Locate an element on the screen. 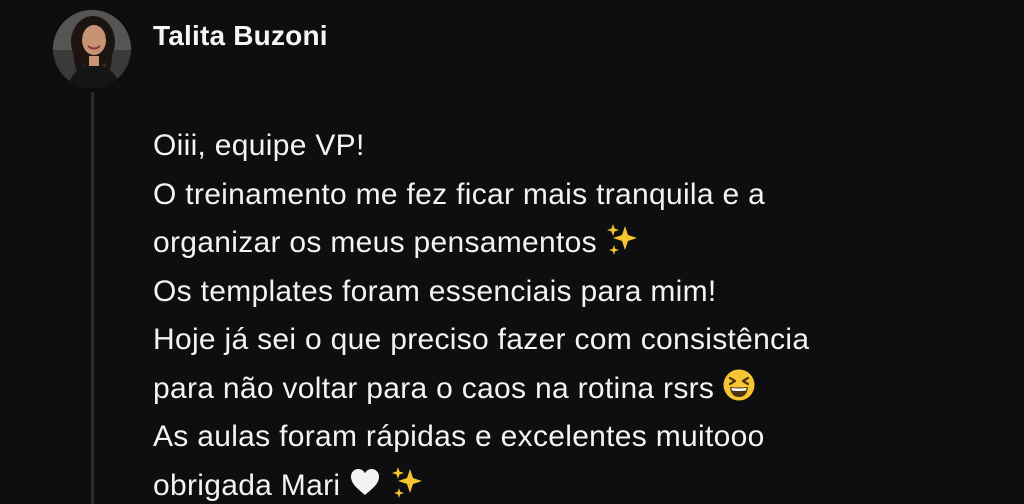 Image resolution: width=1024 pixels, height=504 pixels. profile-photo-icon is located at coordinates (92, 49).